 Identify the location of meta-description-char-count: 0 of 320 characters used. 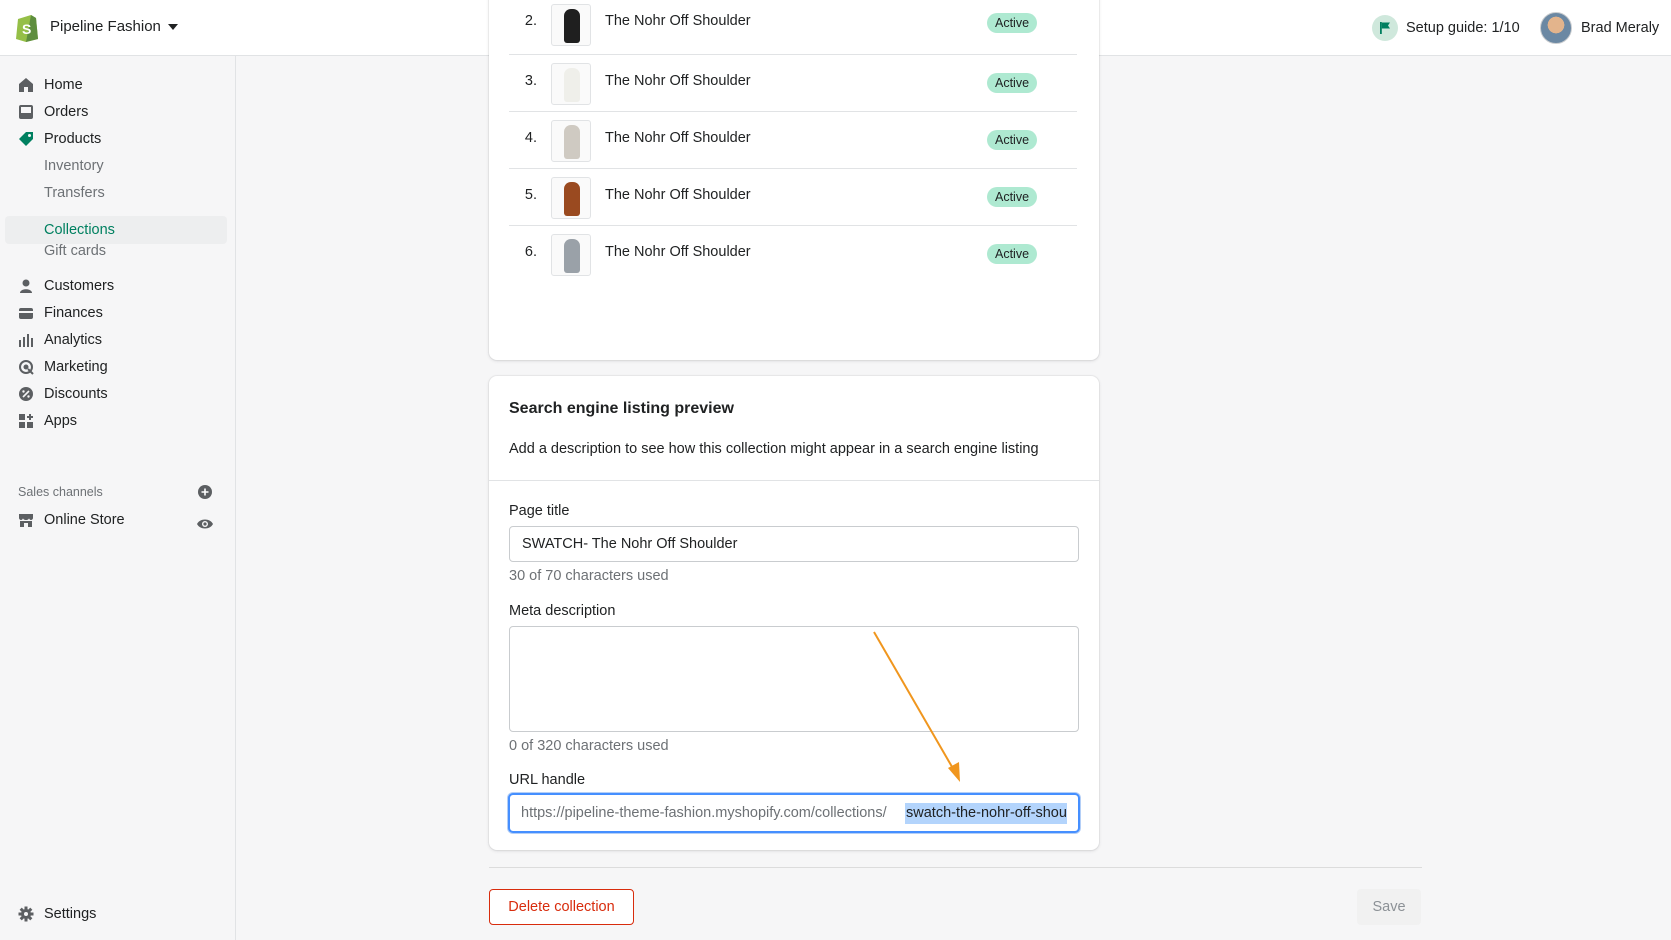
(589, 746).